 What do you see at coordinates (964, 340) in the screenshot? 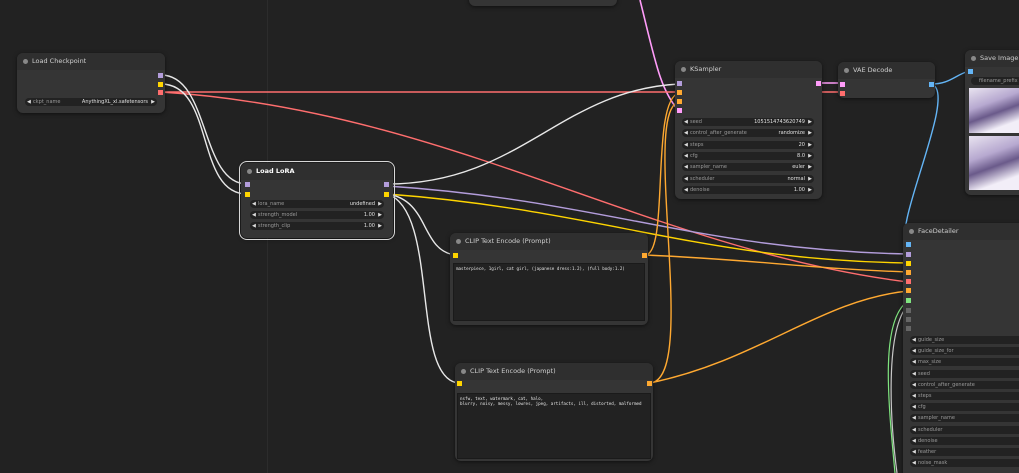
I see `face-detailer-widget-guide-size: ◀ guide_size` at bounding box center [964, 340].